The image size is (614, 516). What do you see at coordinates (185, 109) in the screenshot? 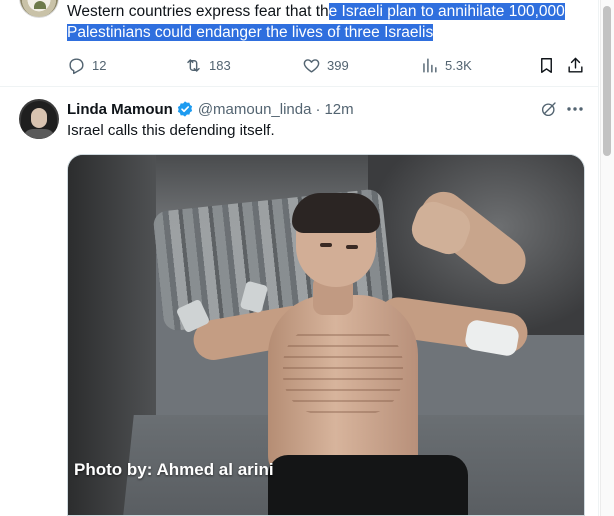
I see `verified-icon` at bounding box center [185, 109].